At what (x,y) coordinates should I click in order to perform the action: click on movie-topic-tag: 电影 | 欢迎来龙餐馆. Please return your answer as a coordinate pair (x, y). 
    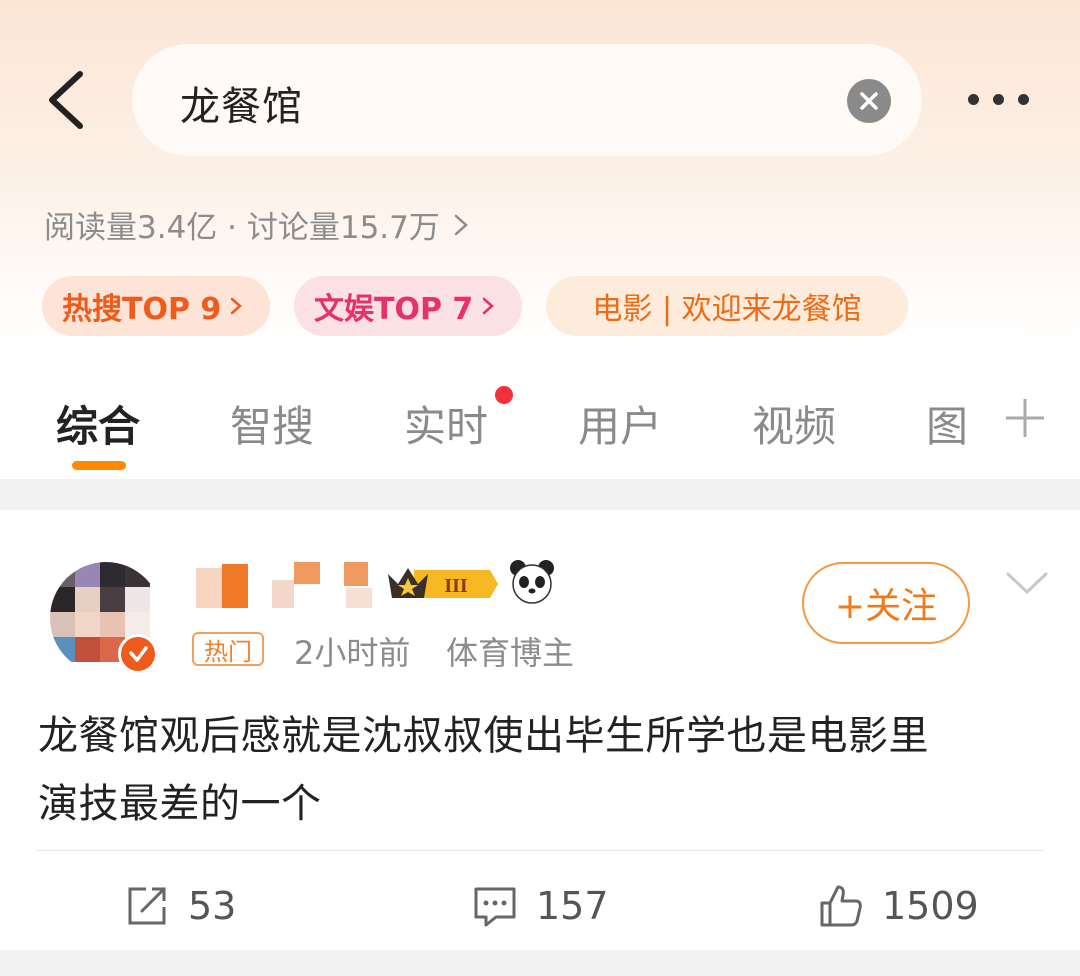
    Looking at the image, I should click on (727, 306).